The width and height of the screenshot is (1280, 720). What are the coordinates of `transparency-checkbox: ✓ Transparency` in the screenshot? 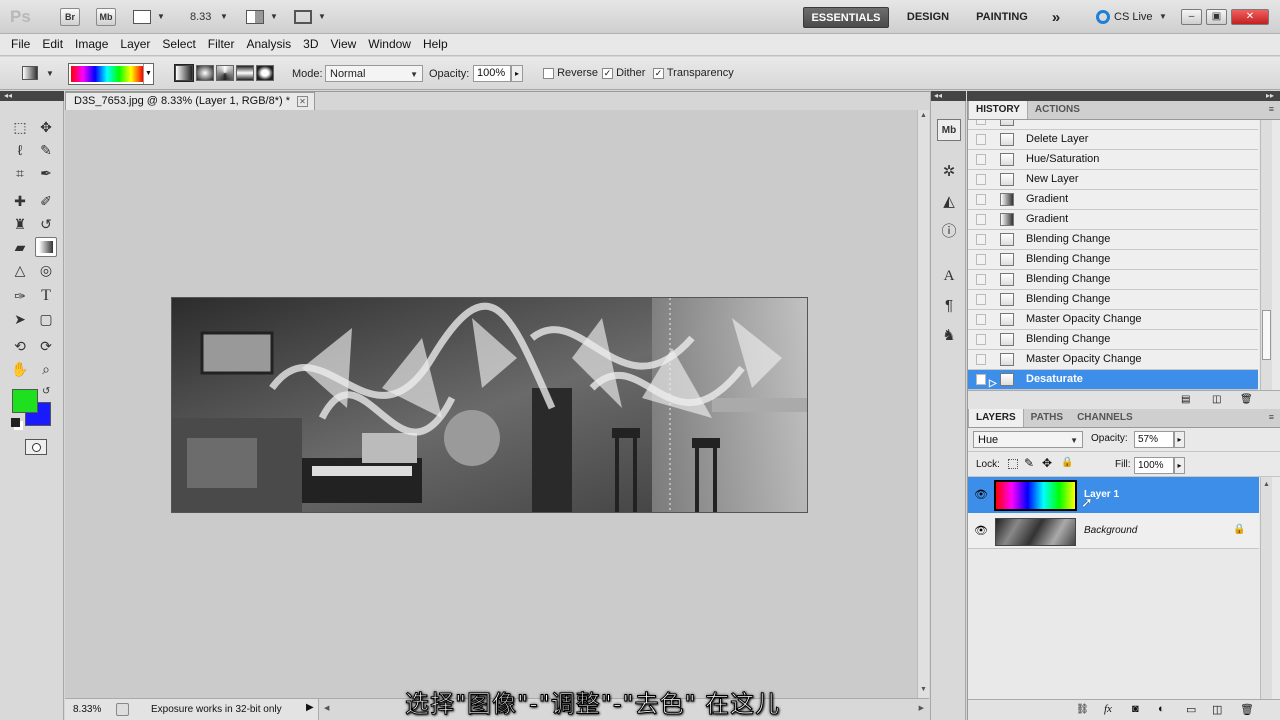 It's located at (693, 73).